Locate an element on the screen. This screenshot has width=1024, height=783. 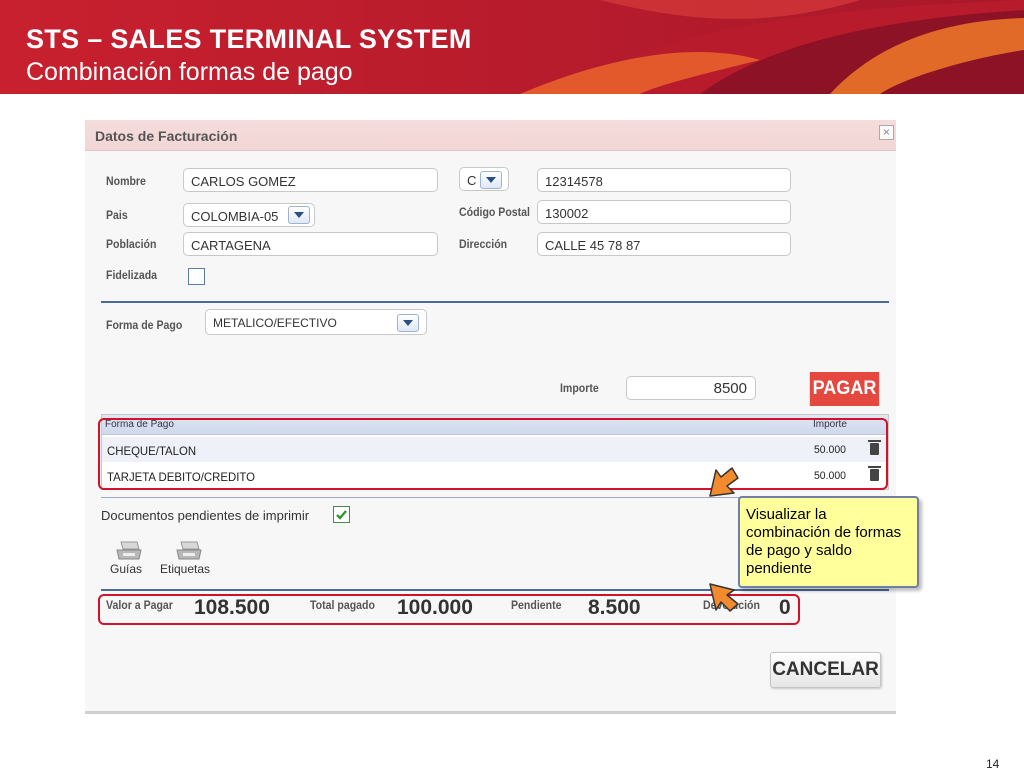
pais-label: Pais is located at coordinates (117, 215).